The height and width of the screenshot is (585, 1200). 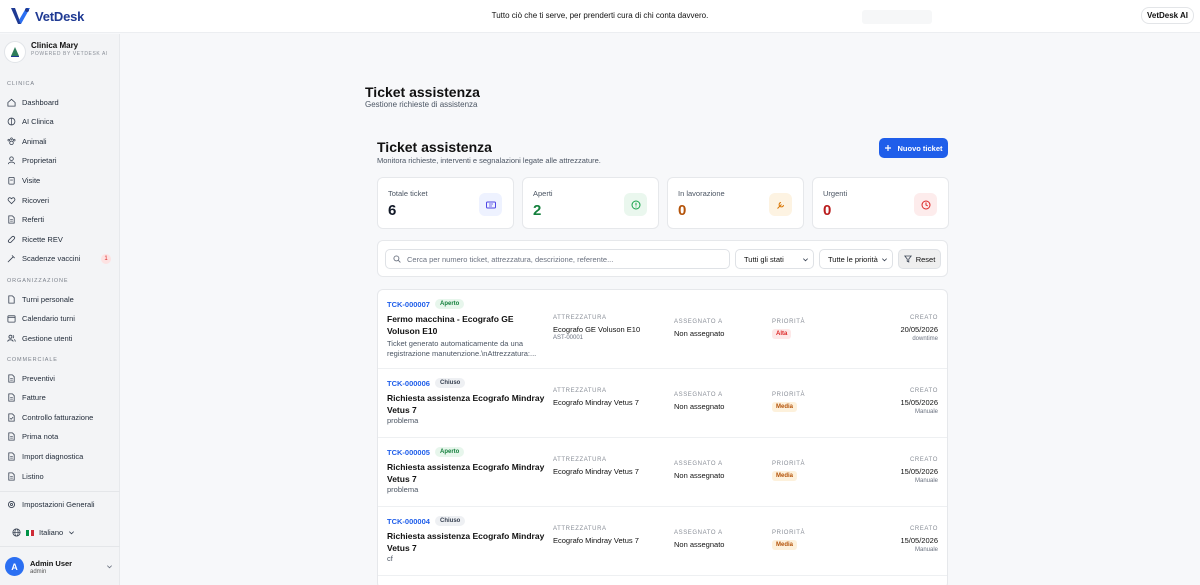 What do you see at coordinates (897, 17) in the screenshot?
I see `top-placeholder` at bounding box center [897, 17].